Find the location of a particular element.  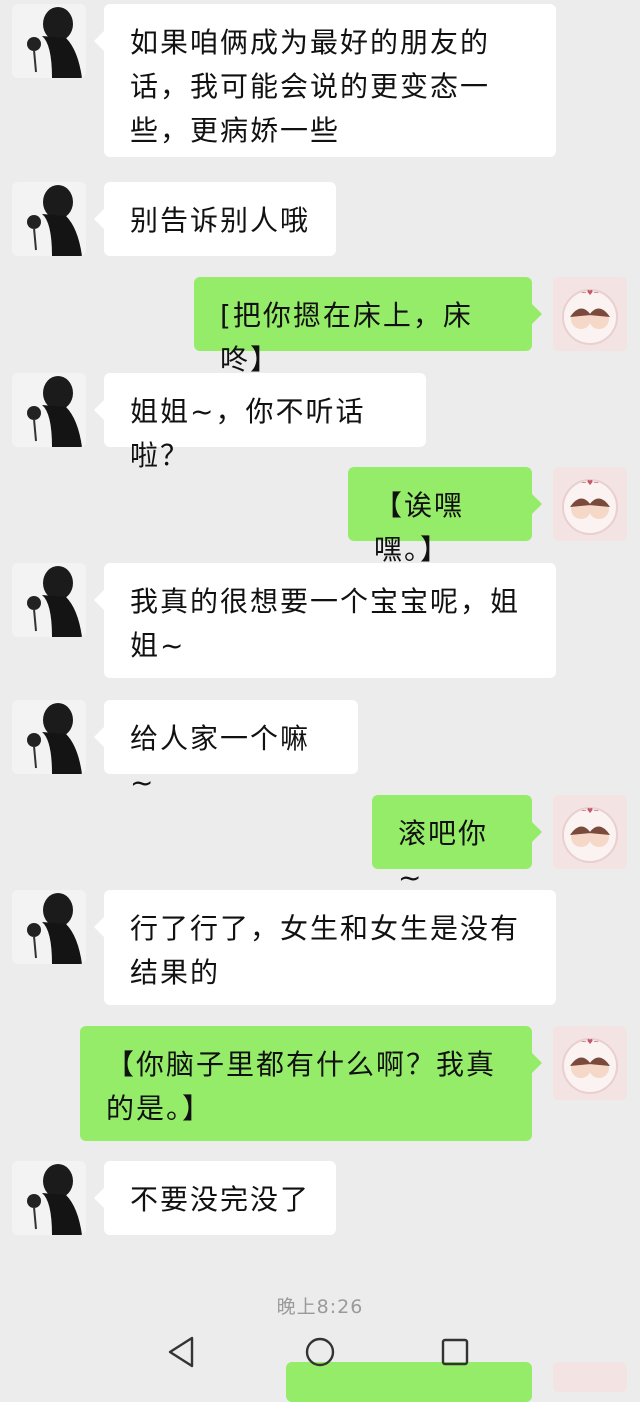

incoming-message-bubble: 如果咱俩成为最好的朋友的话，我可能会说的更变态一些，更病娇一些 is located at coordinates (325, 80).